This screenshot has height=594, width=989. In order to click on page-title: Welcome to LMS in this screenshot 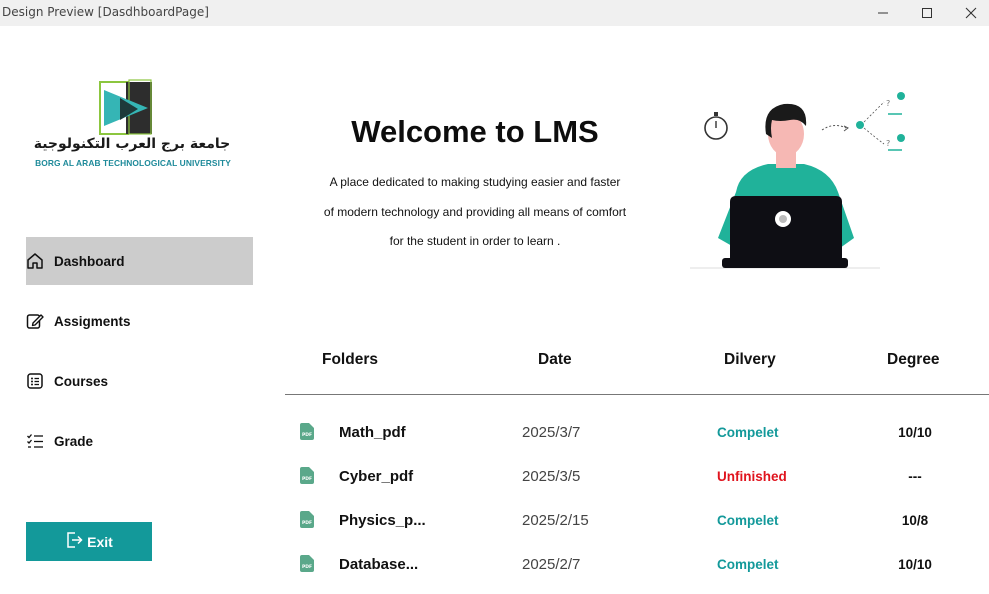, I will do `click(475, 131)`.